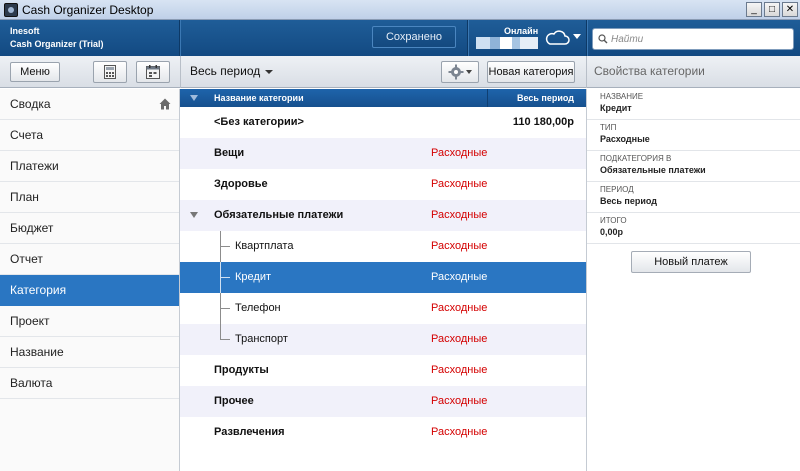  What do you see at coordinates (89, 197) in the screenshot?
I see `sidebar-item-plan: План` at bounding box center [89, 197].